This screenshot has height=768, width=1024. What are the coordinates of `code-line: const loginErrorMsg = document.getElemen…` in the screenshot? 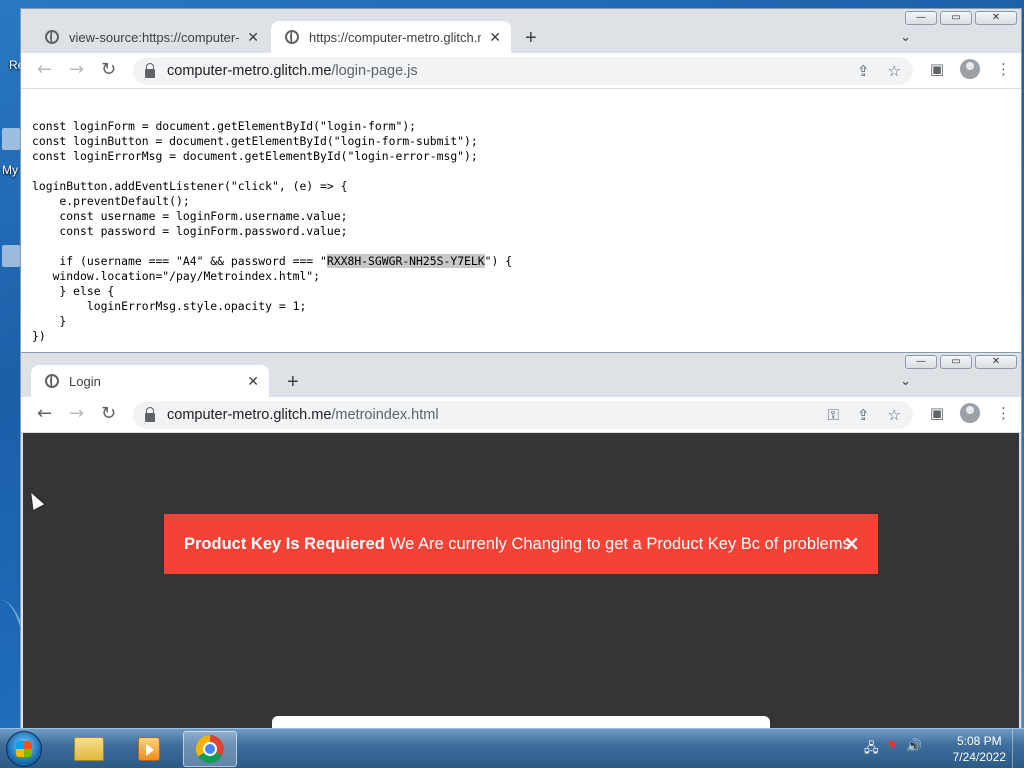 It's located at (255, 156).